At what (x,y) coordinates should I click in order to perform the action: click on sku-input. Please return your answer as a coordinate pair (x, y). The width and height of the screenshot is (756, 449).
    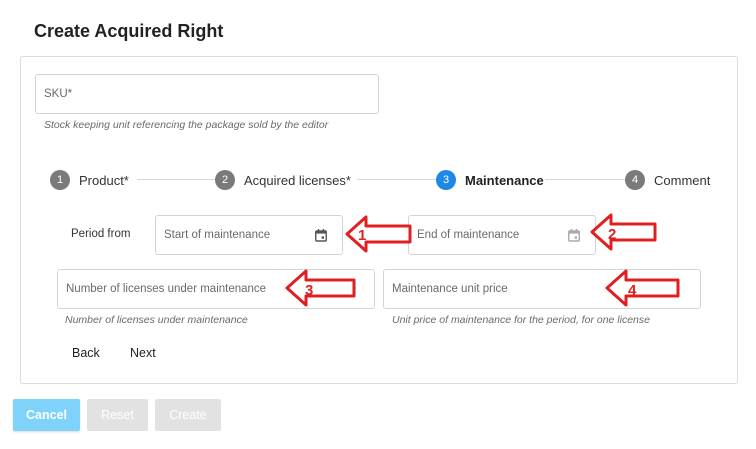
    Looking at the image, I should click on (207, 94).